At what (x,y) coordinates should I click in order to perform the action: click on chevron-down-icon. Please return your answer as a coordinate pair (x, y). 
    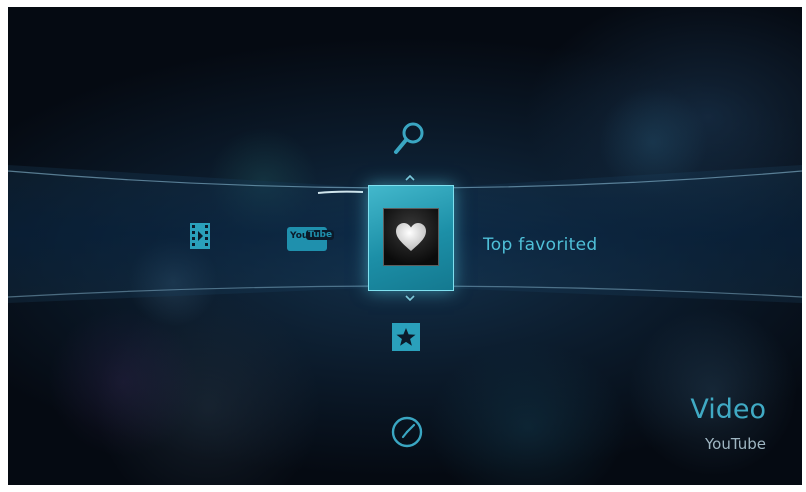
    Looking at the image, I should click on (410, 298).